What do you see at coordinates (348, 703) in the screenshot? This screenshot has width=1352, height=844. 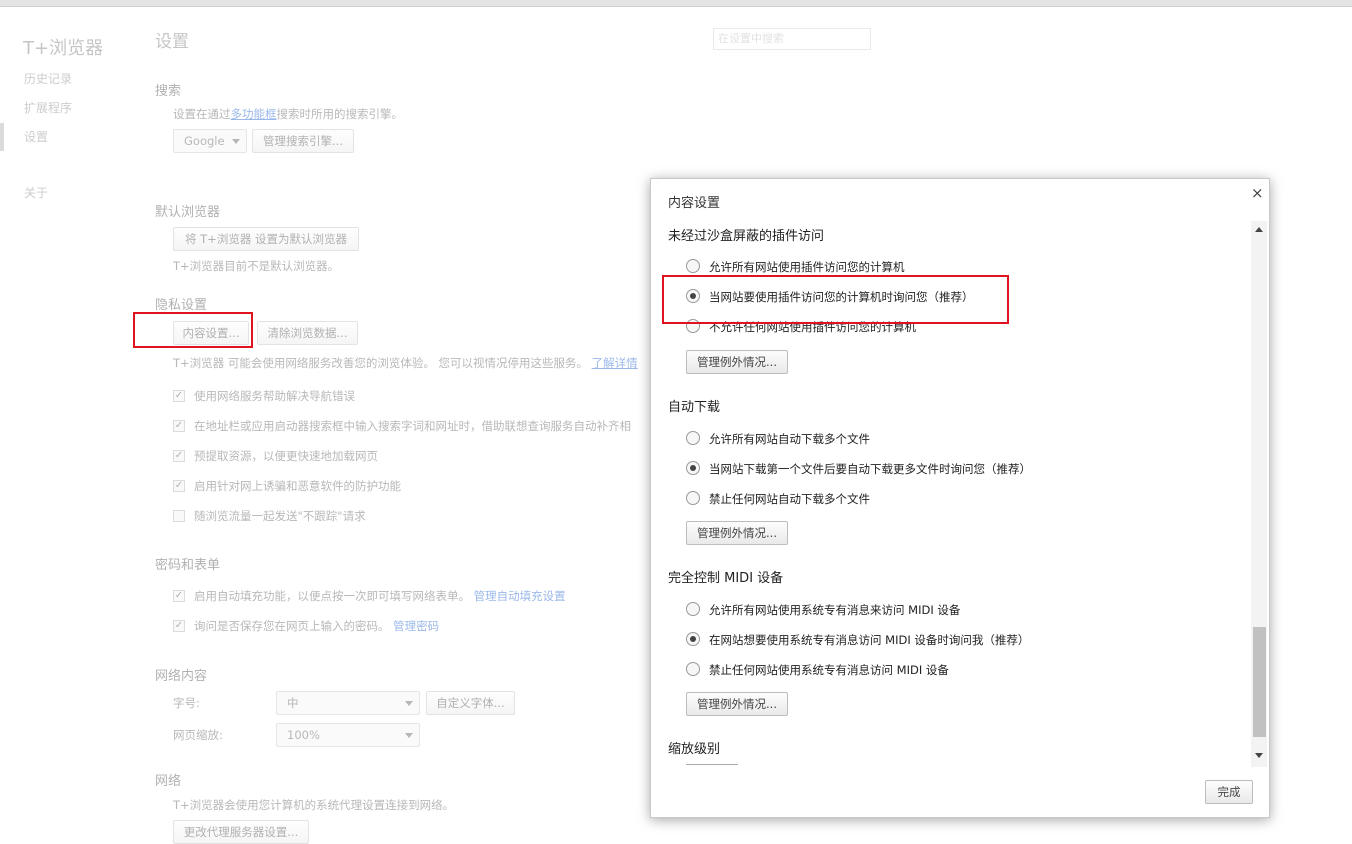 I see `font-size-select: 中` at bounding box center [348, 703].